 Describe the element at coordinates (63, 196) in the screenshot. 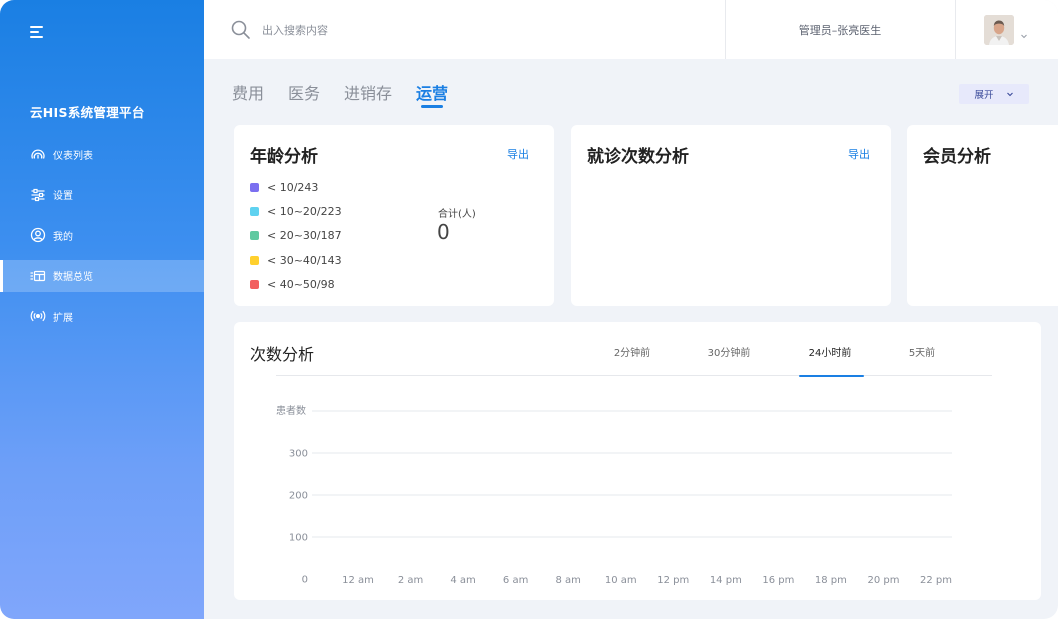

I see `sidebar-item-label: 设置` at that location.